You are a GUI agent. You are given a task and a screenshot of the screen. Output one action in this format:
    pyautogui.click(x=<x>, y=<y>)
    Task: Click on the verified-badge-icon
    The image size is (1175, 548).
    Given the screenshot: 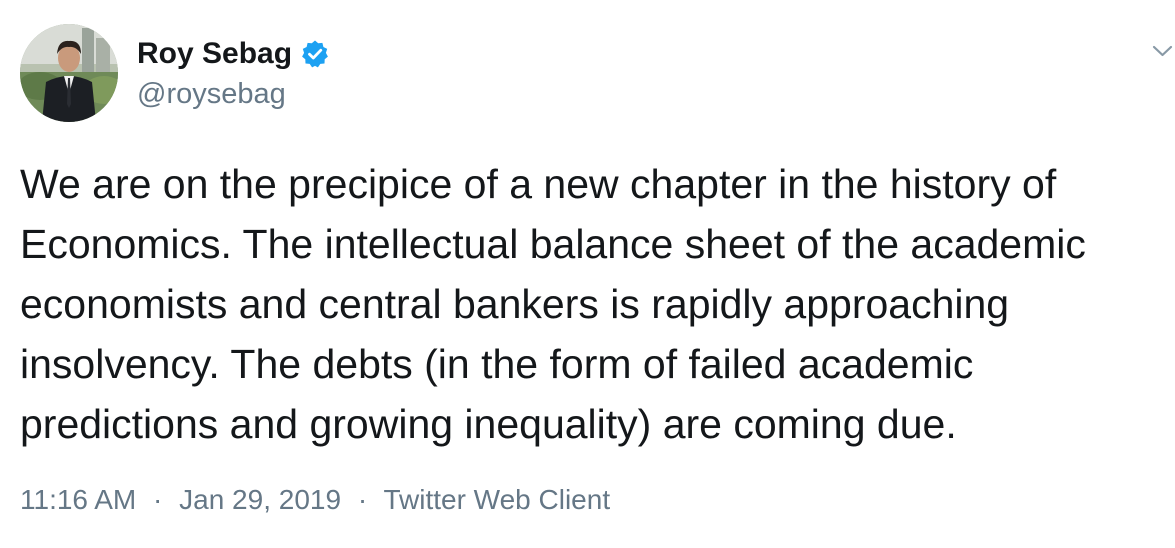 What is the action you would take?
    pyautogui.click(x=315, y=54)
    